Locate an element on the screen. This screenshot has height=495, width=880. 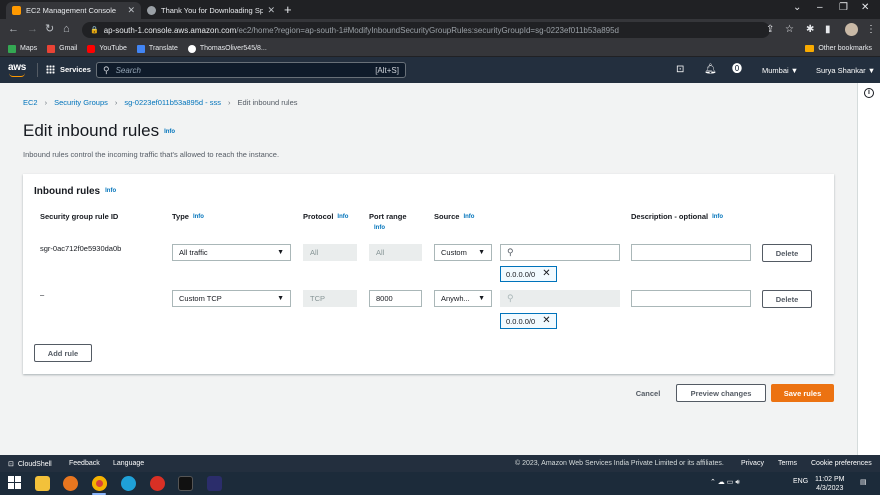
bookmark-star-icon: ☆ is located at coordinates (789, 29).